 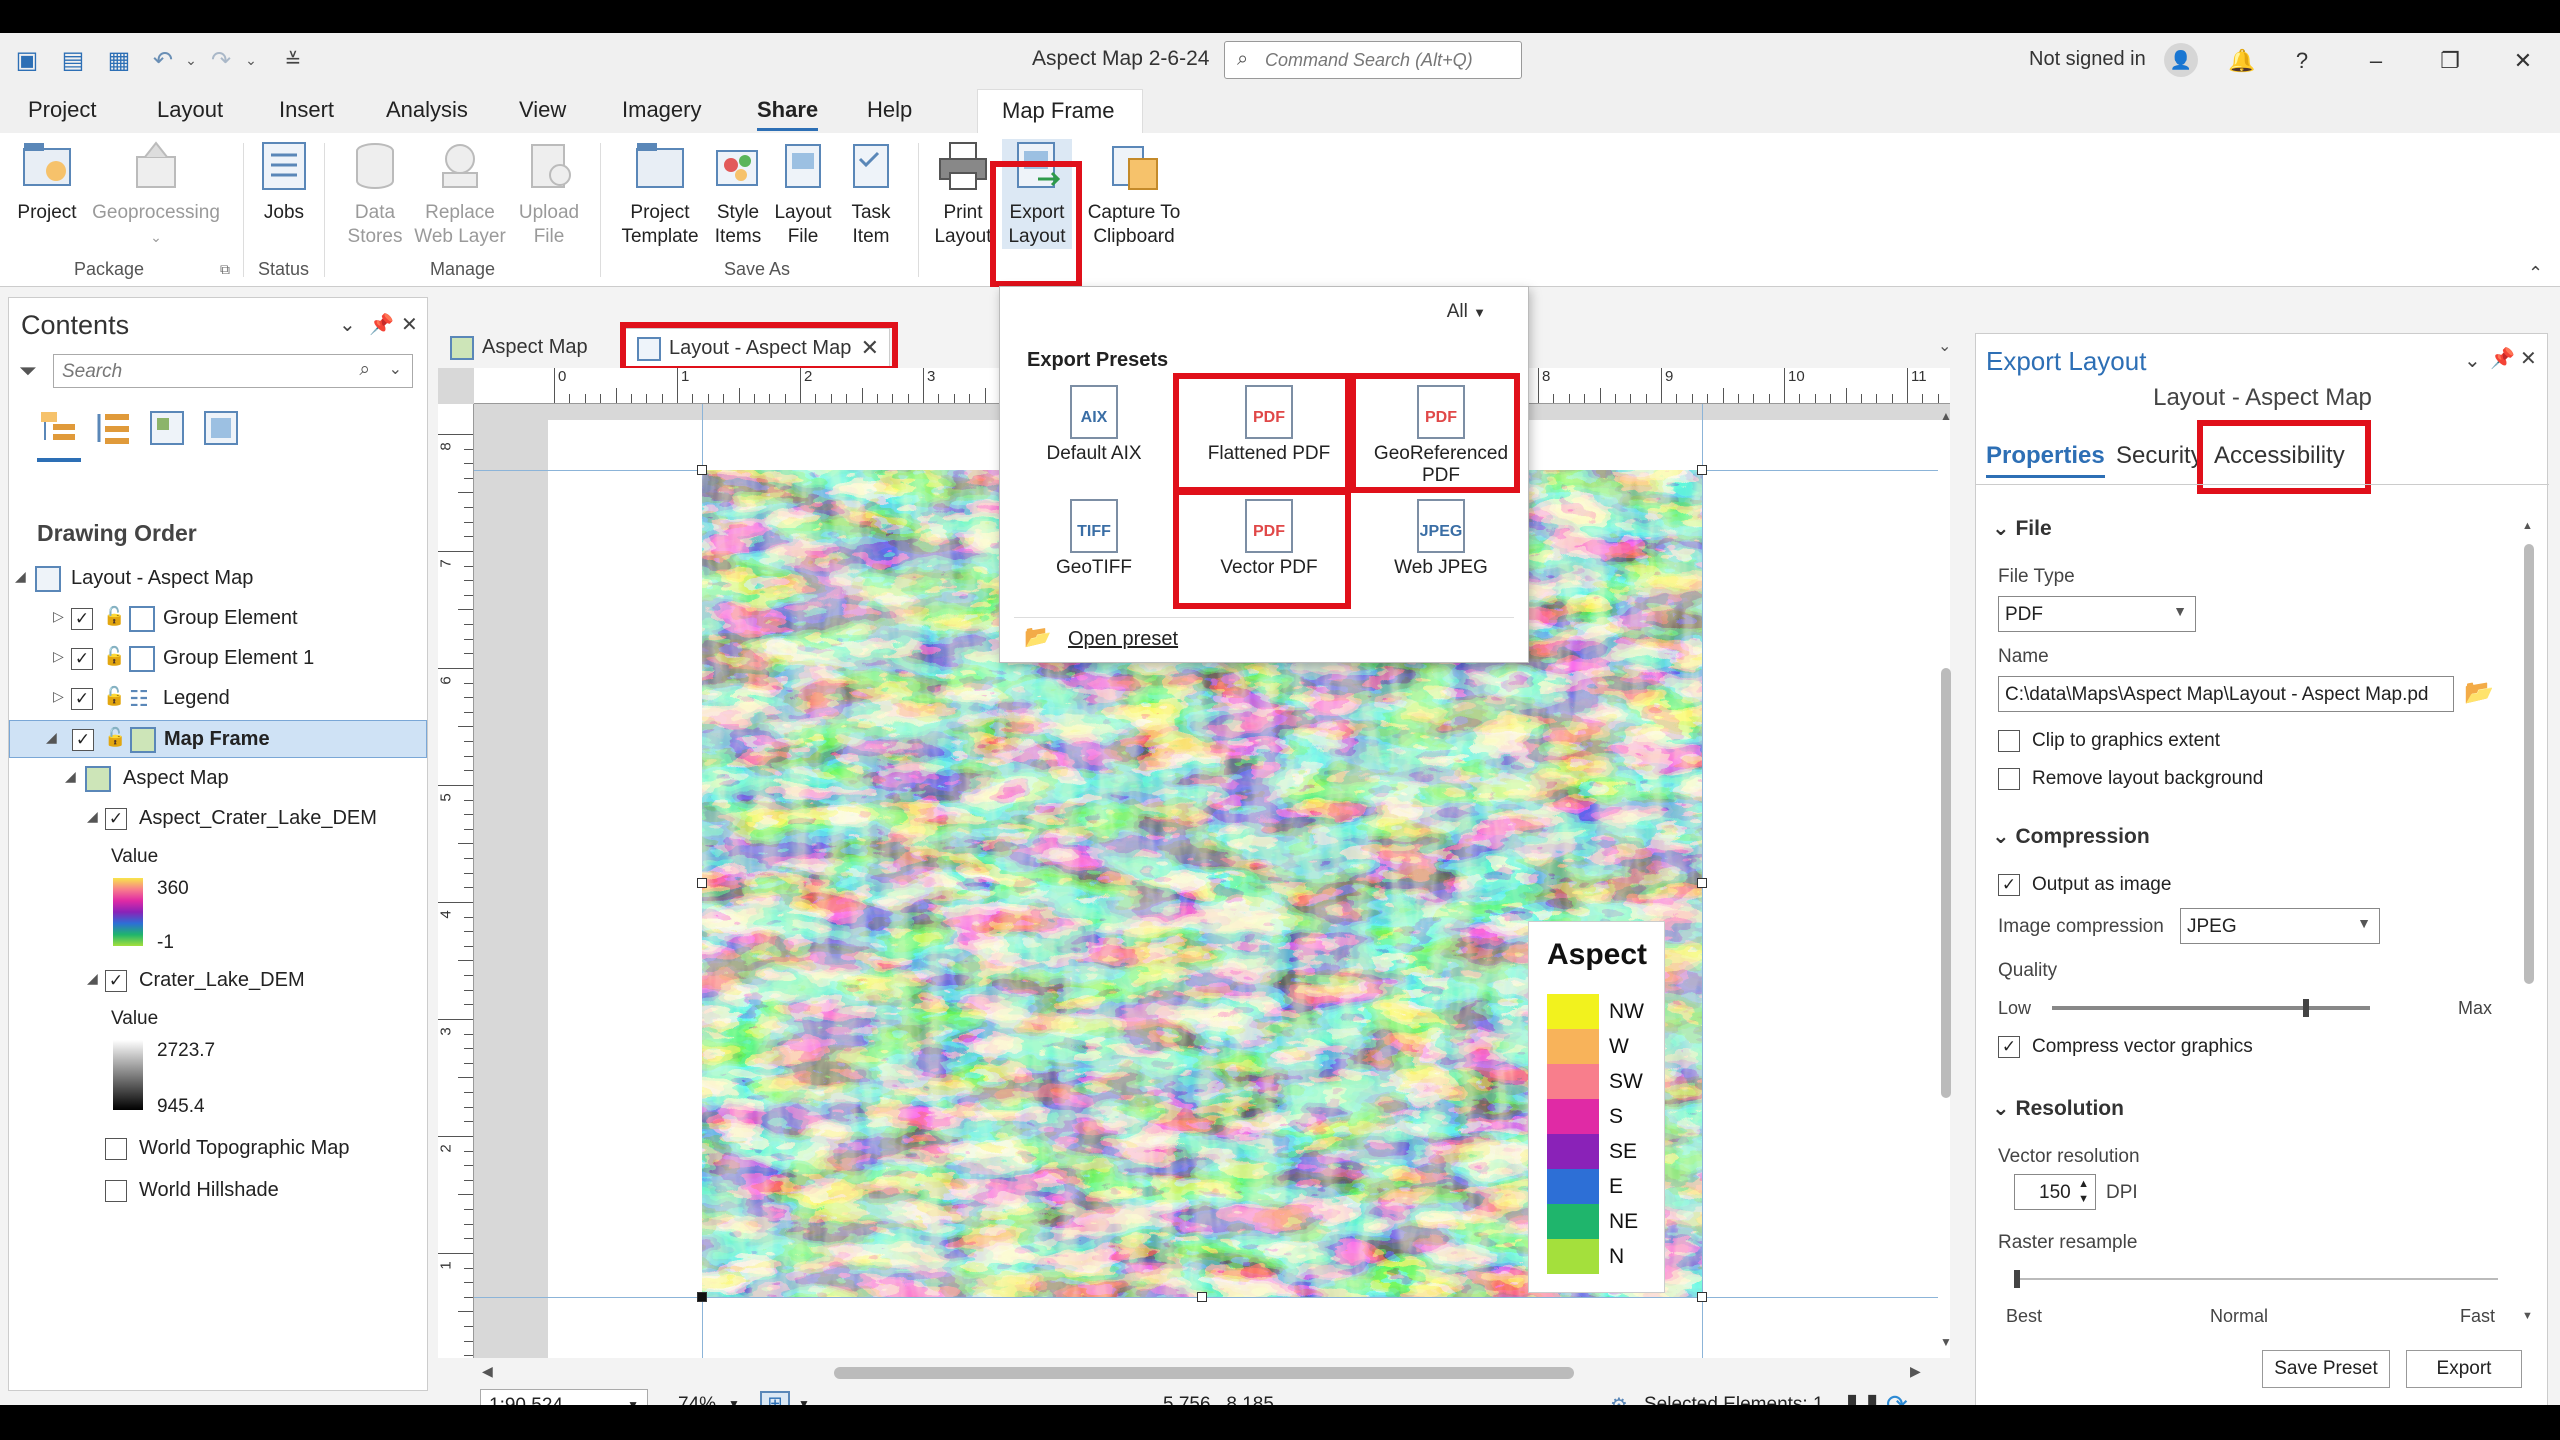 What do you see at coordinates (2479, 692) in the screenshot?
I see `browse-folder-icon: 📂` at bounding box center [2479, 692].